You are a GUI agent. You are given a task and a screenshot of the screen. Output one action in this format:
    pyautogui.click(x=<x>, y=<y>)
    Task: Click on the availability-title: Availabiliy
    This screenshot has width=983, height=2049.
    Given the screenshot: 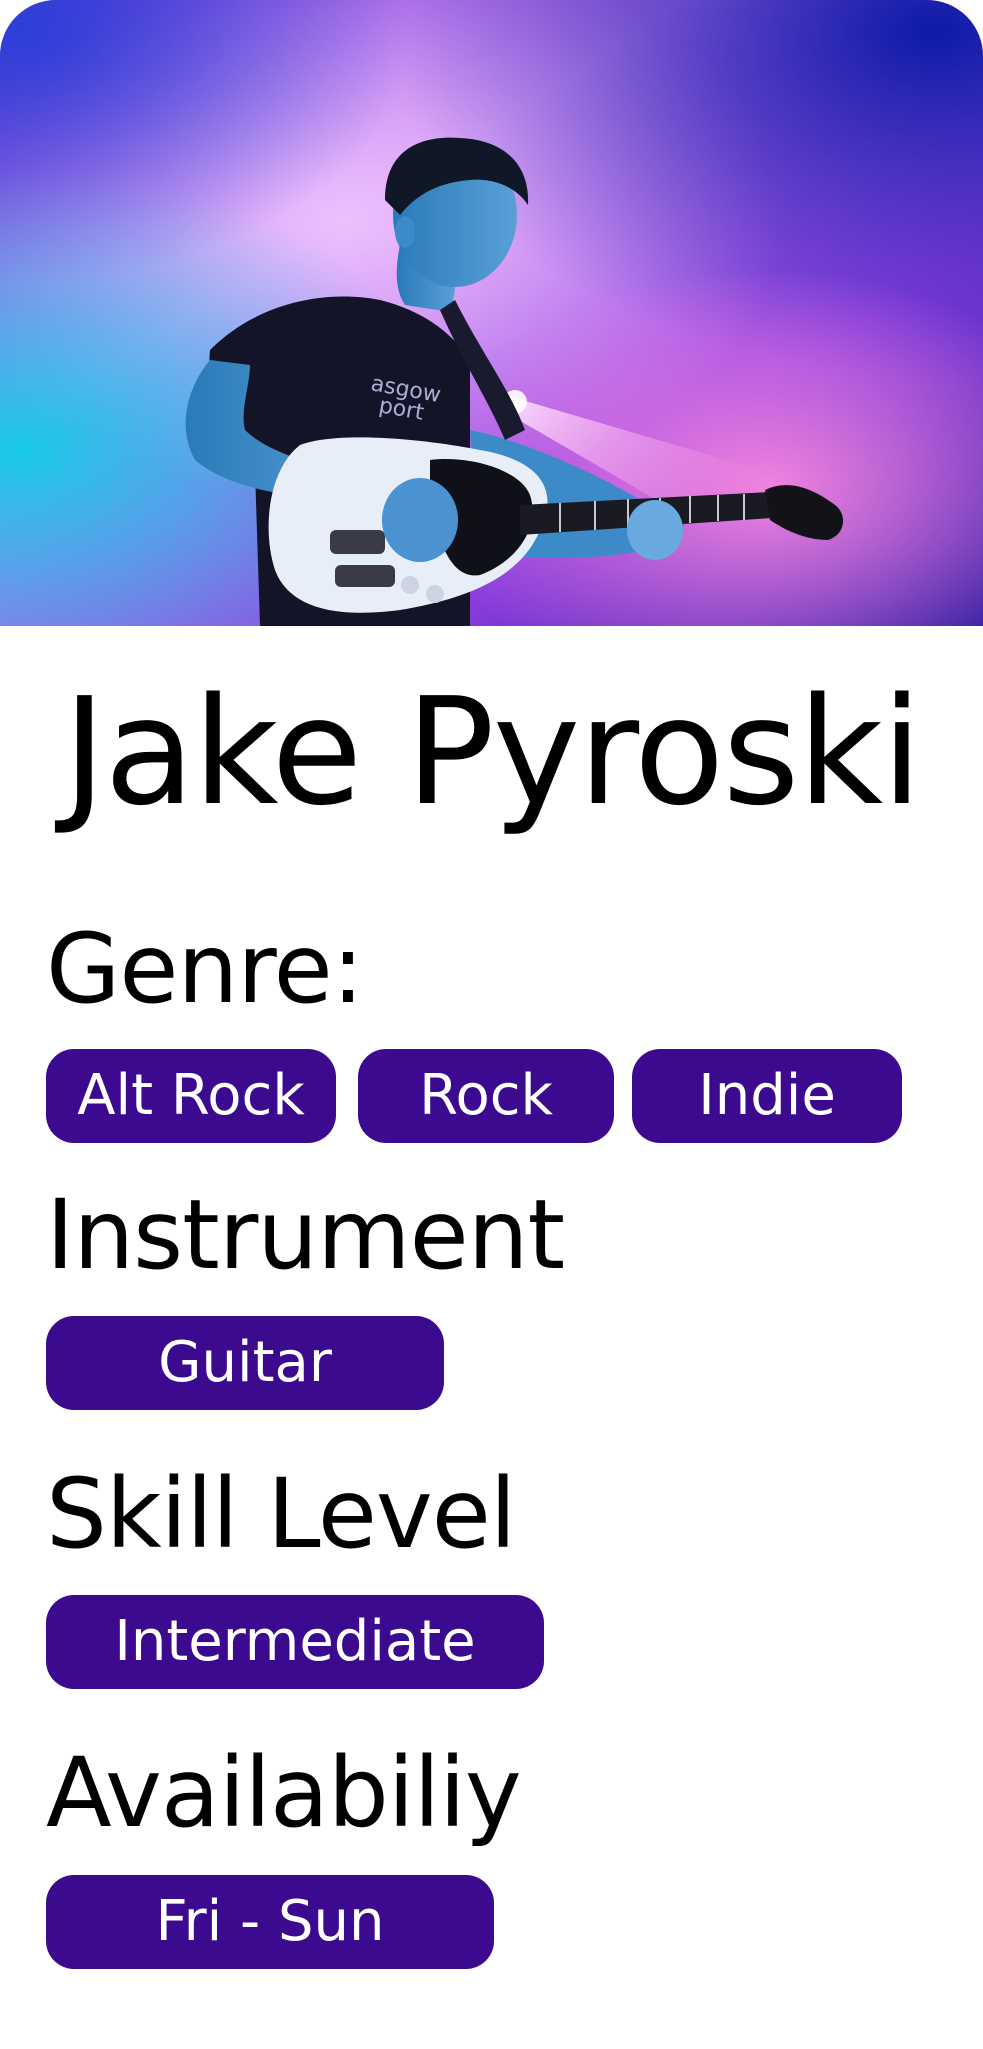 What is the action you would take?
    pyautogui.click(x=284, y=1793)
    